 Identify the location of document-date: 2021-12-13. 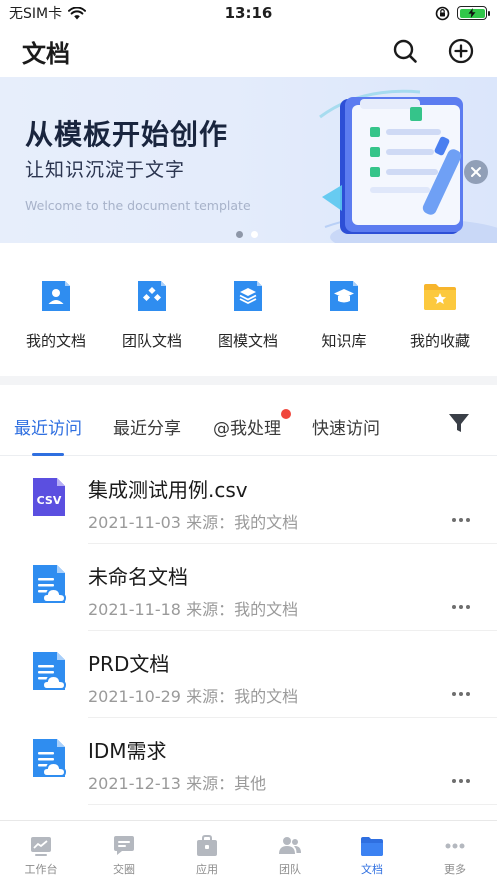
(134, 783).